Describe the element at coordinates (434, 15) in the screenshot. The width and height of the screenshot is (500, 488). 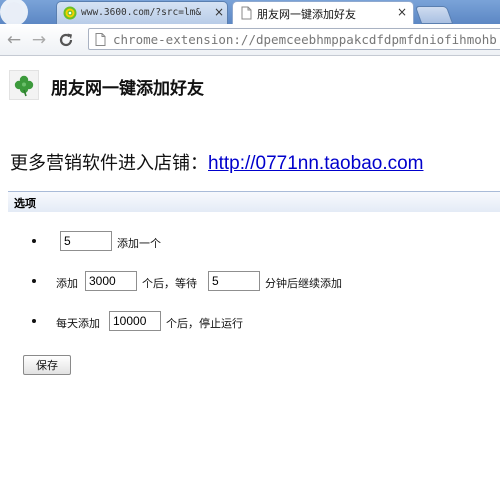
I see `new-tab-button` at that location.